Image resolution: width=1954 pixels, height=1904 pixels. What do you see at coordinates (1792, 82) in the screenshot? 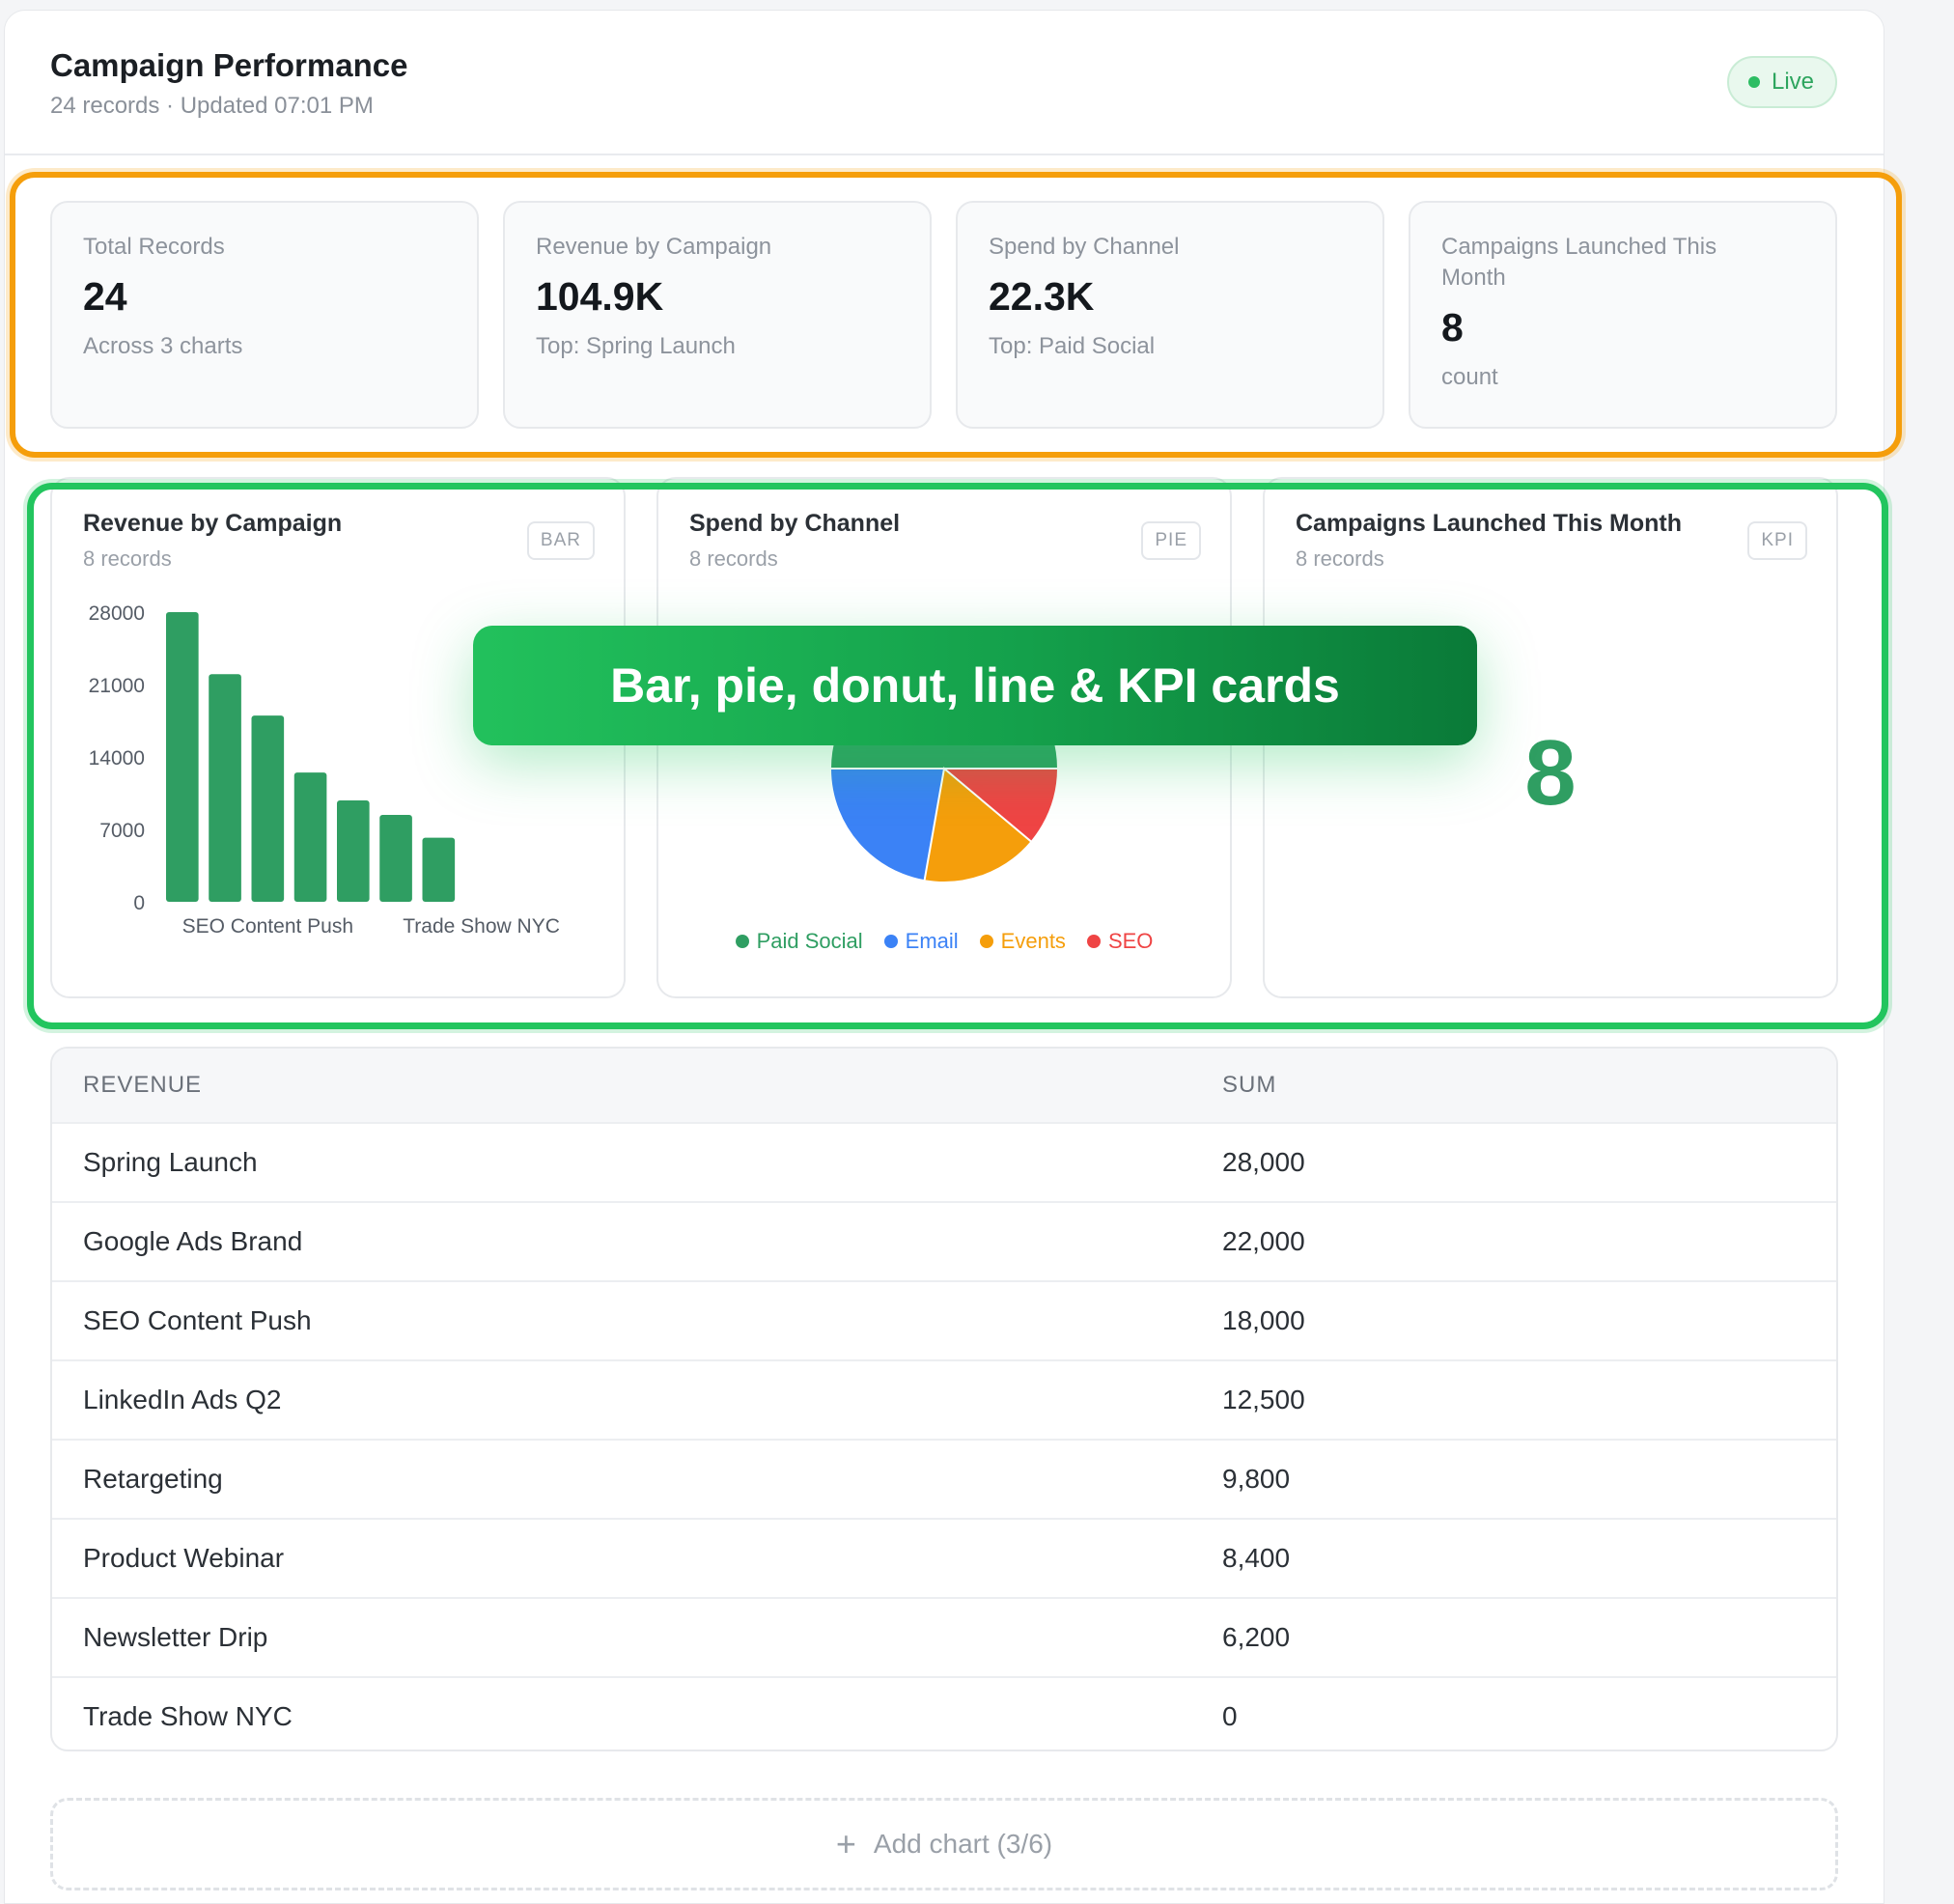
I see `live-status-label: Live` at bounding box center [1792, 82].